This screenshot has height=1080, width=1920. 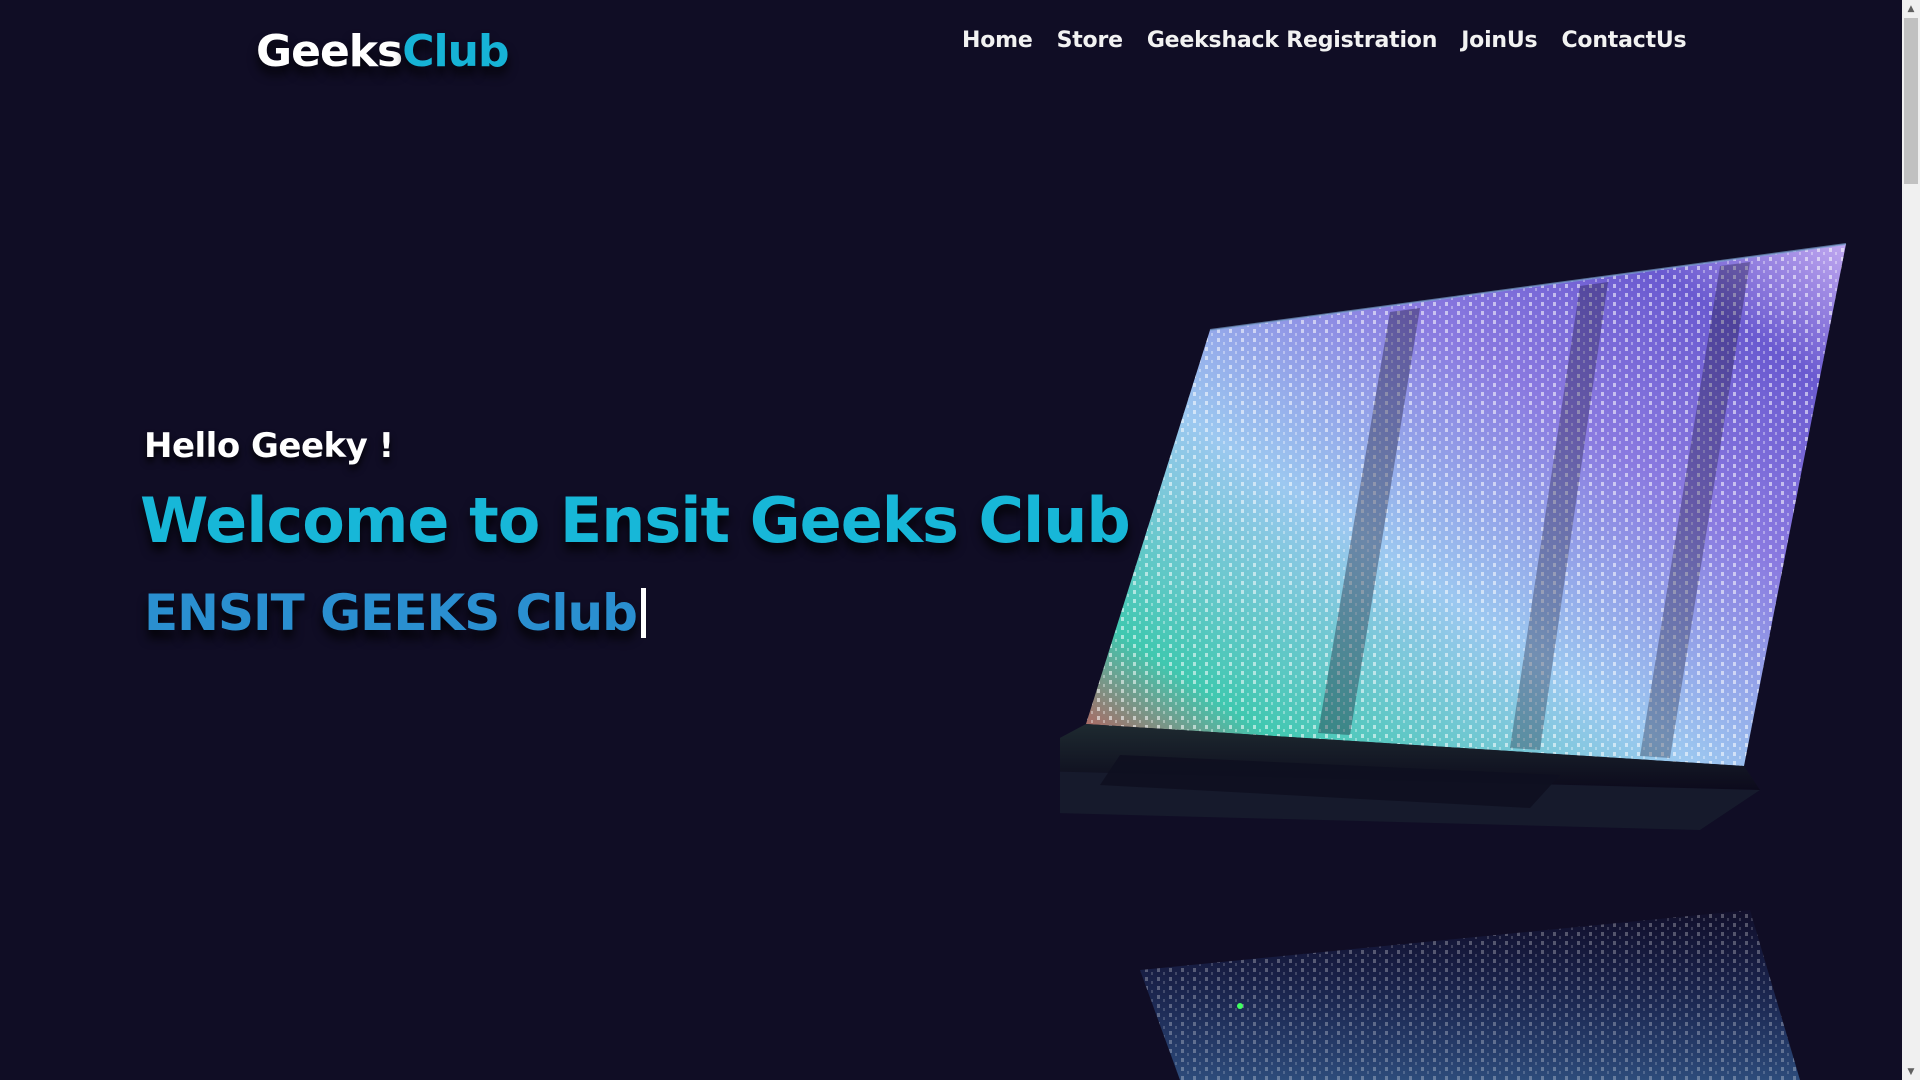 I want to click on hero-greeting: Hello Geeky !, so click(x=269, y=446).